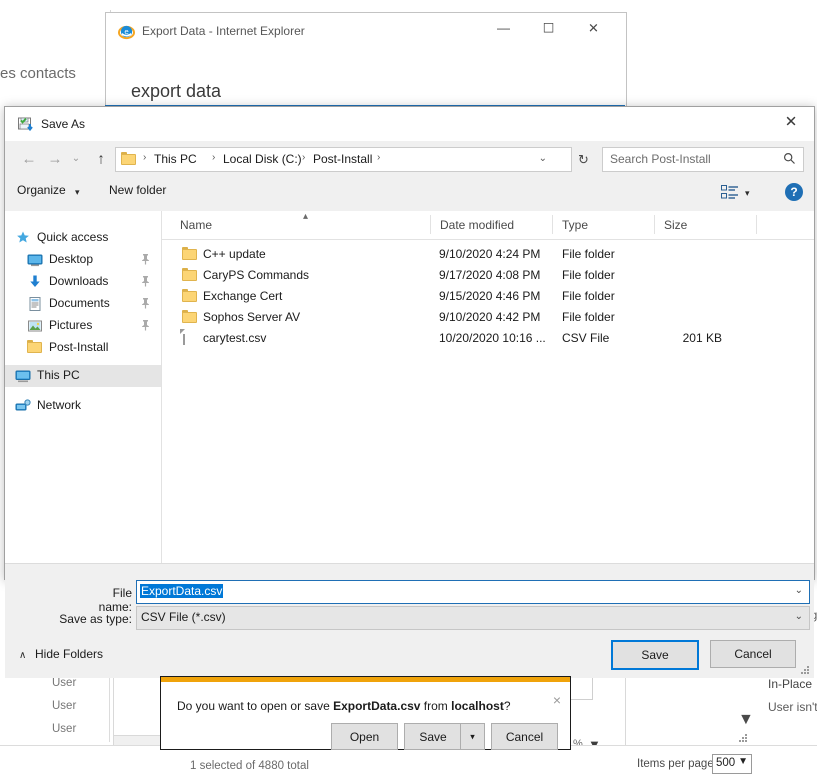 This screenshot has width=817, height=774. What do you see at coordinates (794, 192) in the screenshot?
I see `help-button: ?` at bounding box center [794, 192].